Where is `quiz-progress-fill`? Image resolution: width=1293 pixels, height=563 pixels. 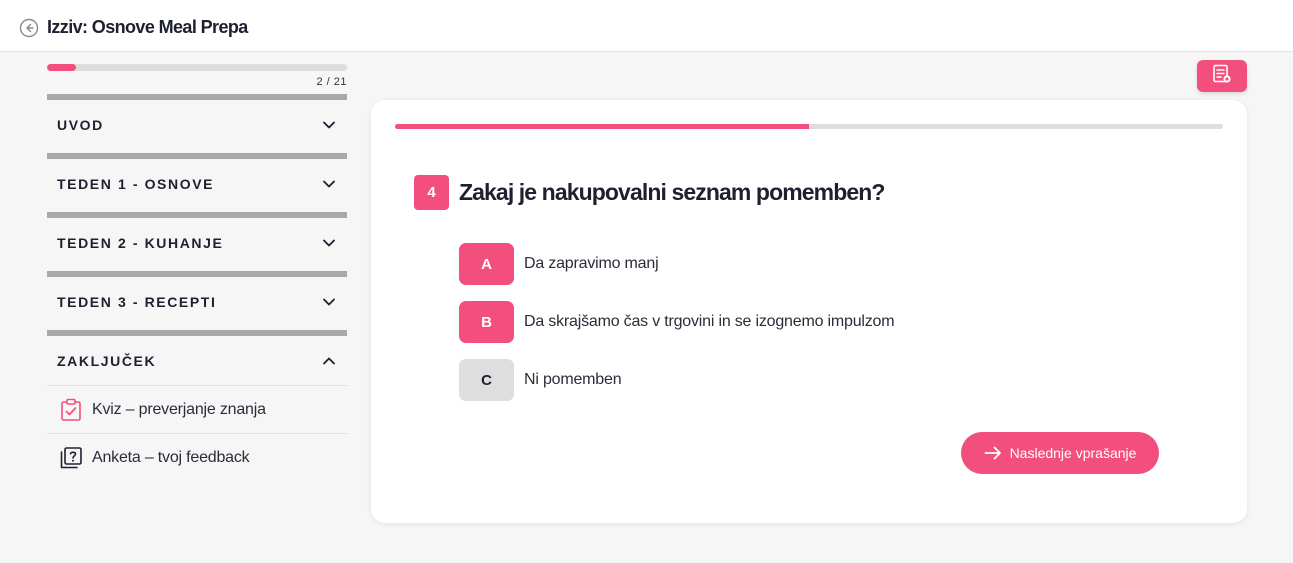 quiz-progress-fill is located at coordinates (602, 126).